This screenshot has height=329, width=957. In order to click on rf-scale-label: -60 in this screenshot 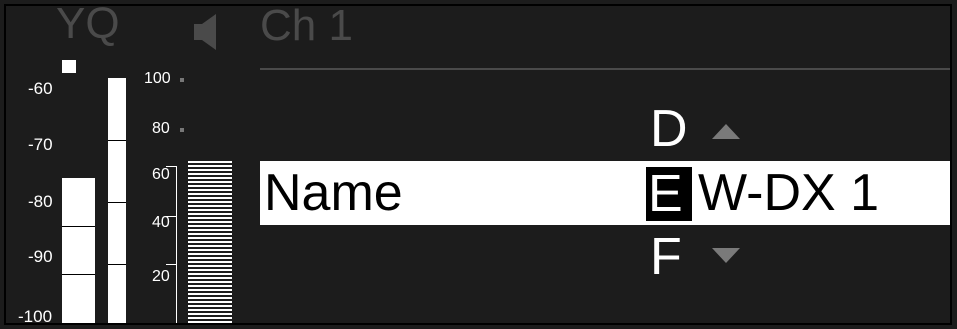, I will do `click(40, 88)`.